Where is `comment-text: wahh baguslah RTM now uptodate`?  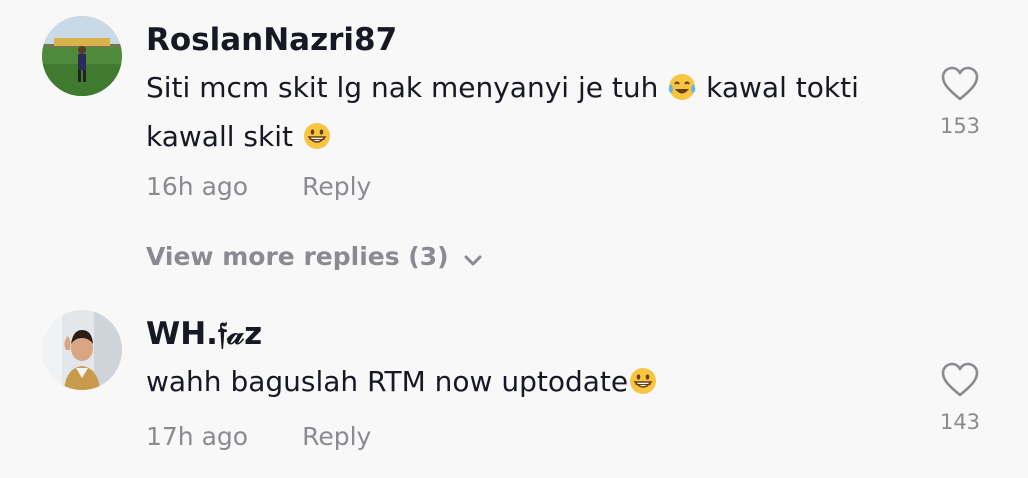
comment-text: wahh baguslah RTM now uptodate is located at coordinates (526, 384).